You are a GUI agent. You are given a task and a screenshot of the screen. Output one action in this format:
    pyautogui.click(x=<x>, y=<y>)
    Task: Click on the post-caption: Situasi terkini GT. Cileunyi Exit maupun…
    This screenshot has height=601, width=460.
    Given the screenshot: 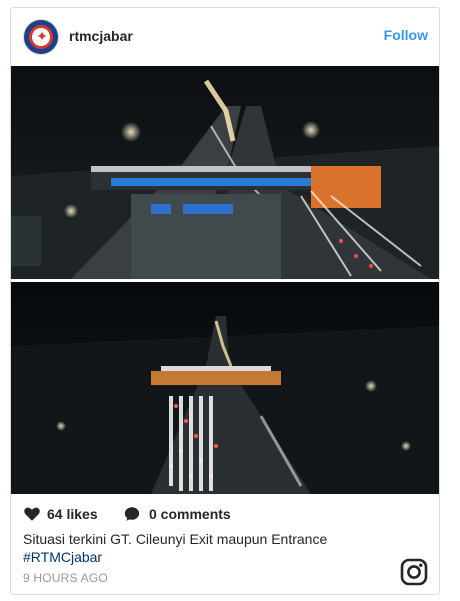 What is the action you would take?
    pyautogui.click(x=175, y=539)
    